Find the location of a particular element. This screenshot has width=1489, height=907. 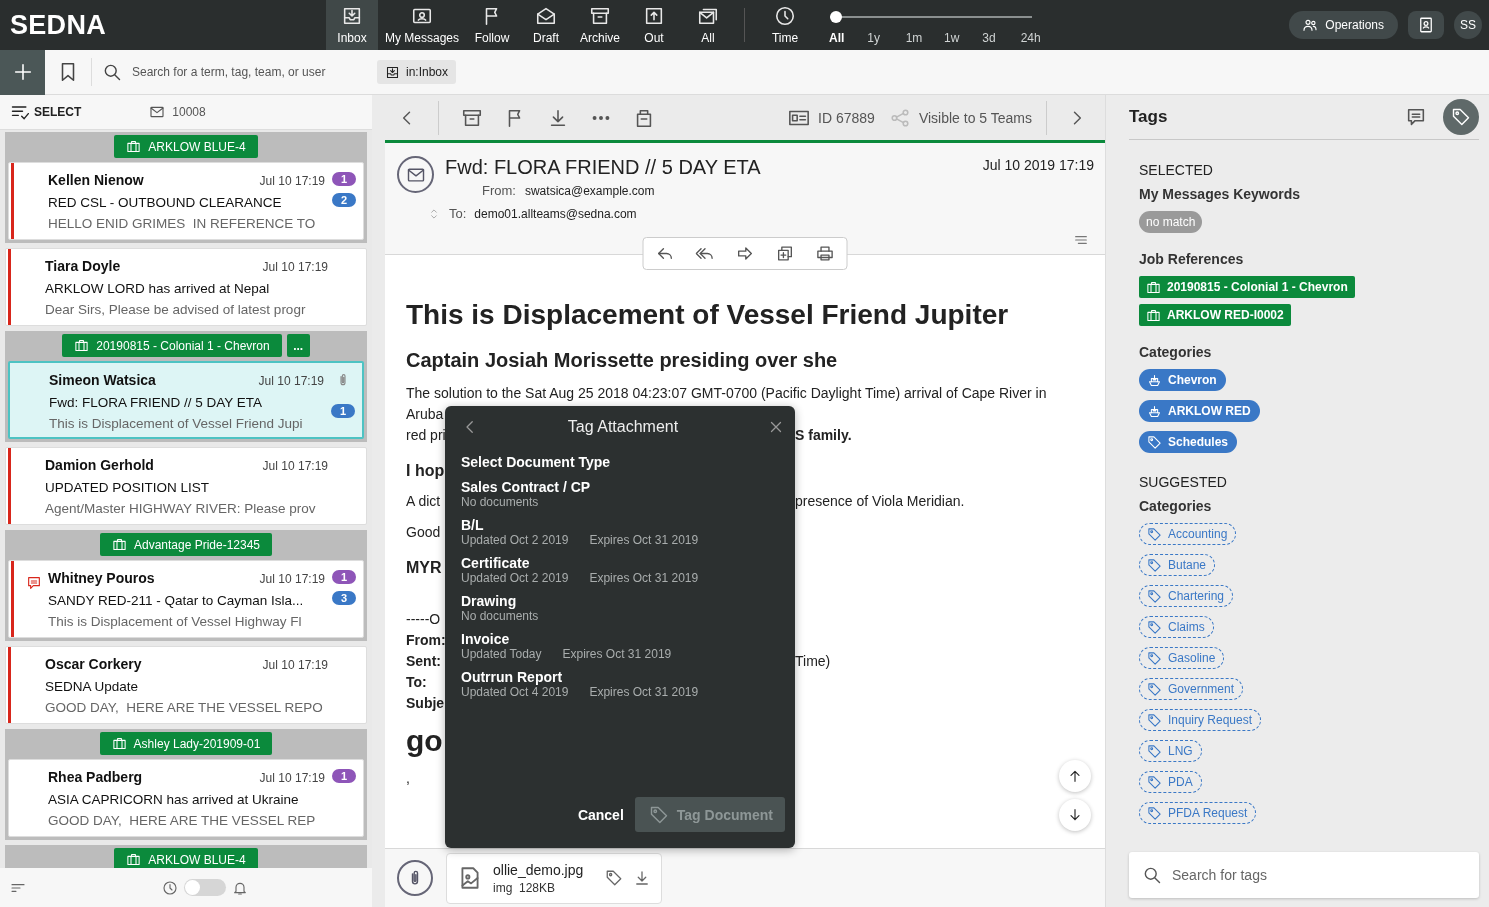

user-avatar: SS is located at coordinates (1468, 25).